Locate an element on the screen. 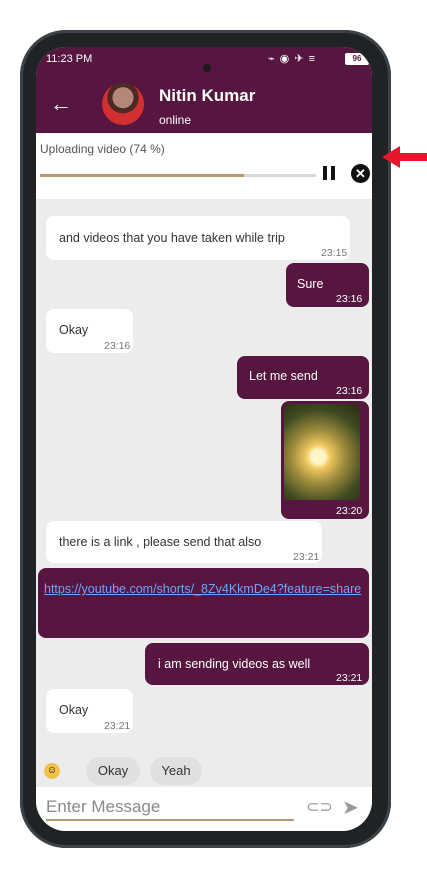 This screenshot has width=427, height=880. upload-progress-bar is located at coordinates (178, 175).